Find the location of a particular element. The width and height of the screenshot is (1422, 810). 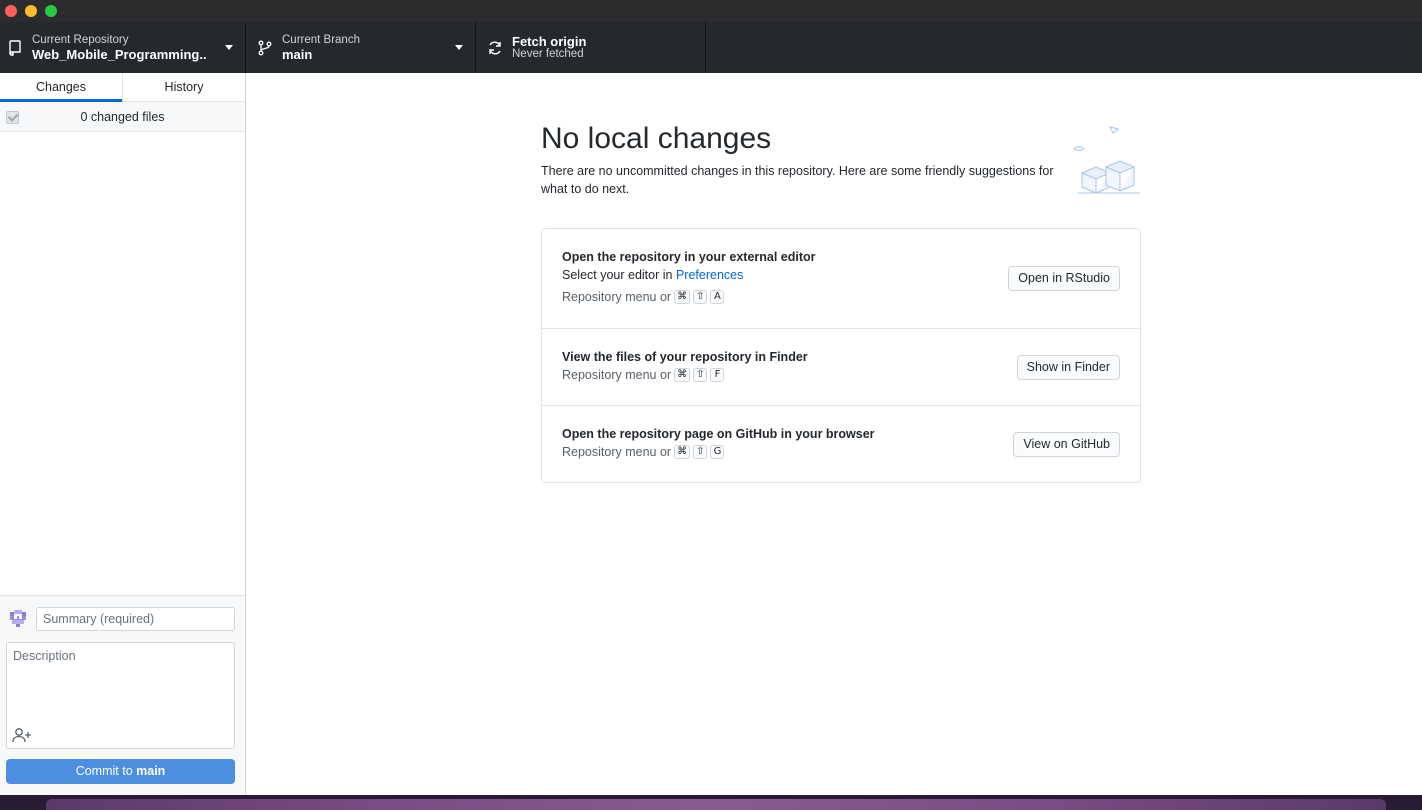

add-coauthor-icon is located at coordinates (22, 735).